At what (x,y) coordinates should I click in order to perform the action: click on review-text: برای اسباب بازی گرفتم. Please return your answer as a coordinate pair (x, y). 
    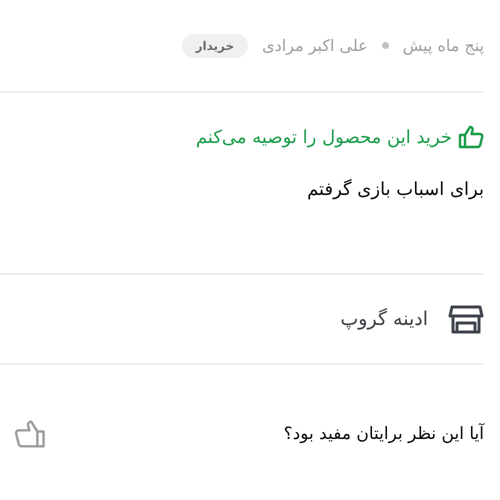
    Looking at the image, I should click on (395, 190).